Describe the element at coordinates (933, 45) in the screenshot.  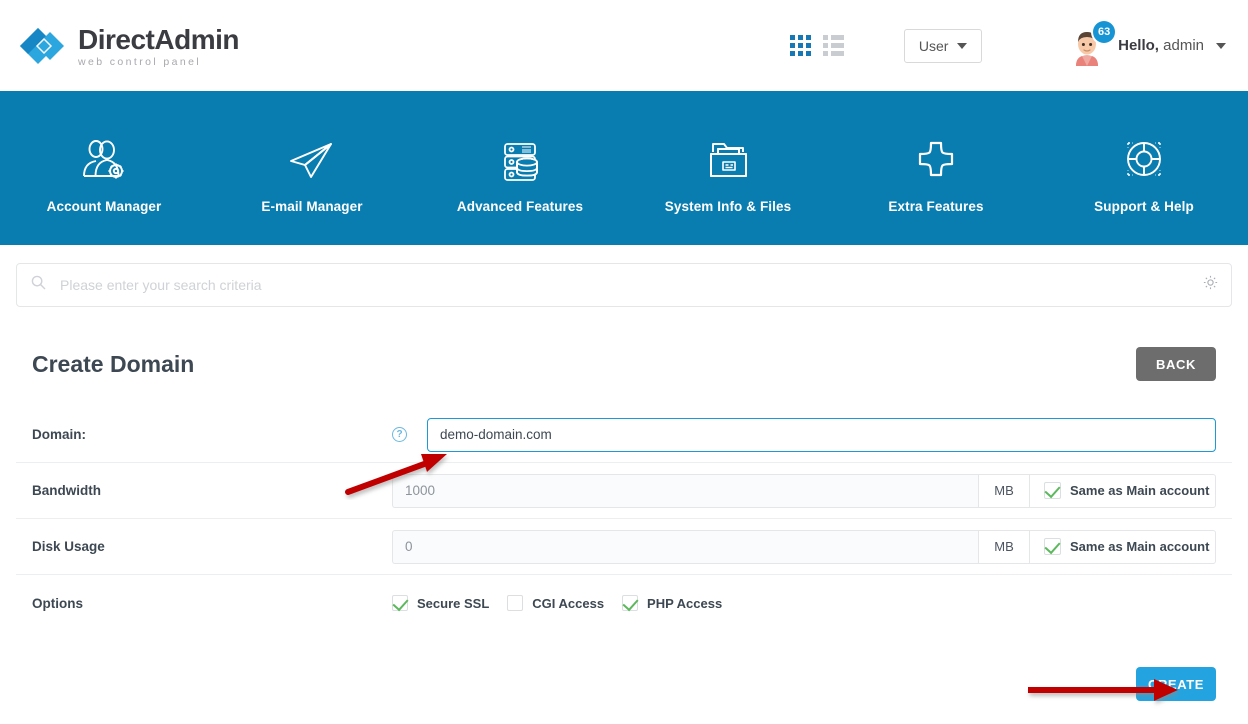
I see `user-level-label: User` at that location.